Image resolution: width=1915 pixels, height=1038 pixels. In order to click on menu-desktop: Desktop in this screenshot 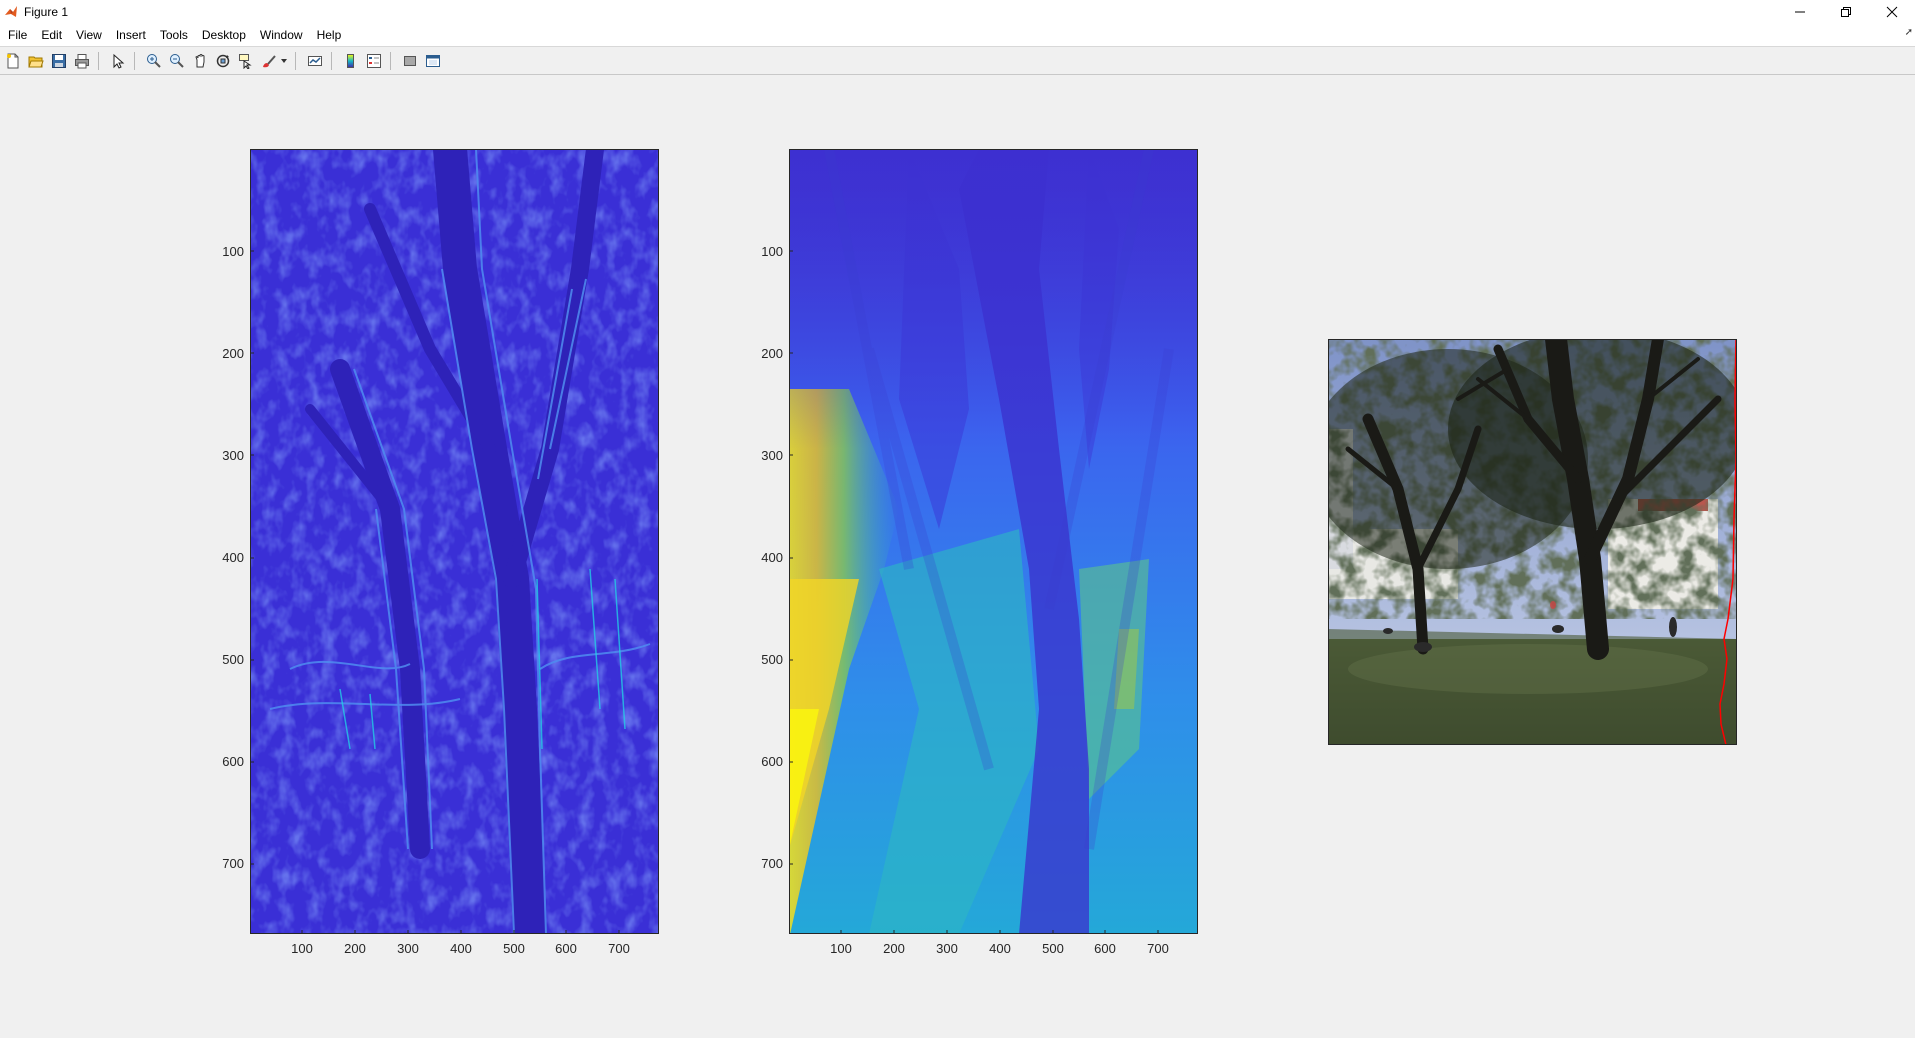, I will do `click(224, 35)`.